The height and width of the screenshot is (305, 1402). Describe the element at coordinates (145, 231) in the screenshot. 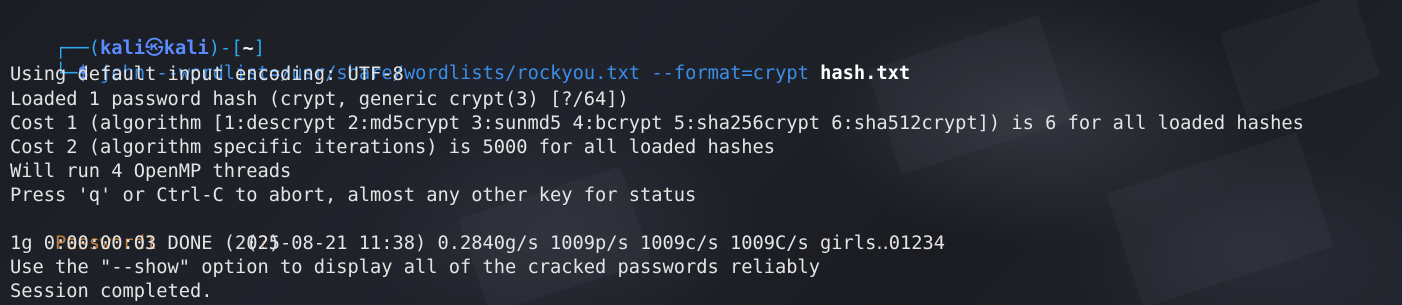

I see `cracked-password-line: Password1 (?)` at that location.